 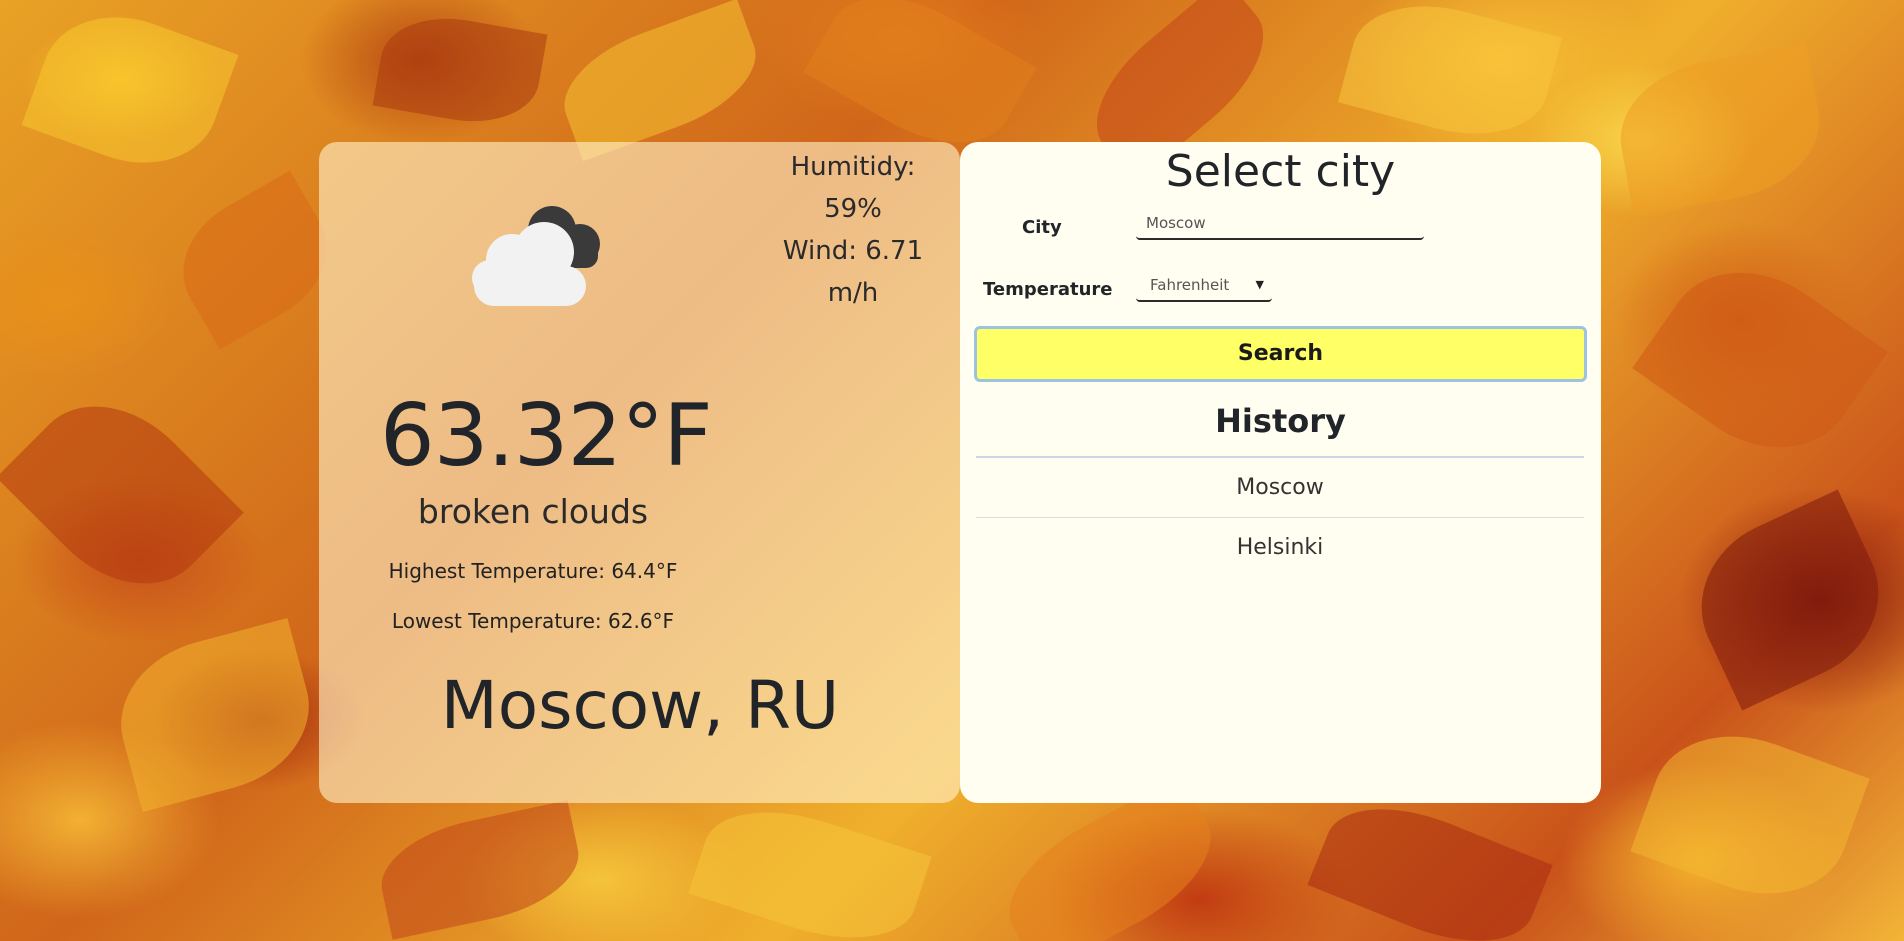 I want to click on lowest-temperature: Lowest Temperature: 62.6°F, so click(x=533, y=621).